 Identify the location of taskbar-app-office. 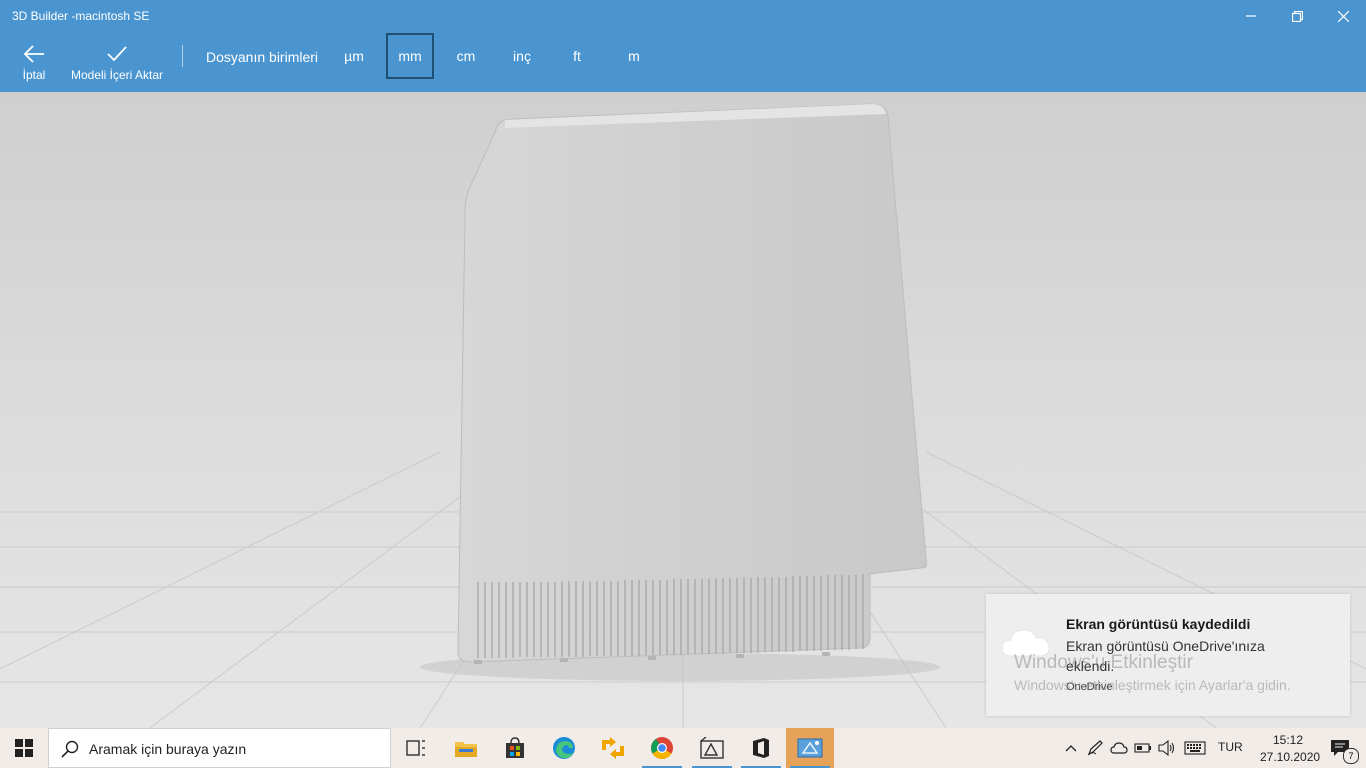
(761, 748).